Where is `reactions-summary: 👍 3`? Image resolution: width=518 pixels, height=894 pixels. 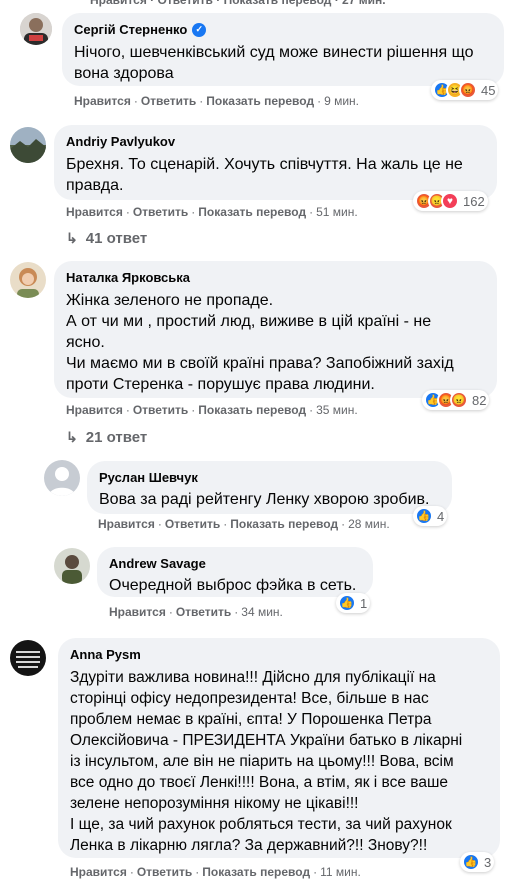
reactions-summary: 👍 3 is located at coordinates (477, 862).